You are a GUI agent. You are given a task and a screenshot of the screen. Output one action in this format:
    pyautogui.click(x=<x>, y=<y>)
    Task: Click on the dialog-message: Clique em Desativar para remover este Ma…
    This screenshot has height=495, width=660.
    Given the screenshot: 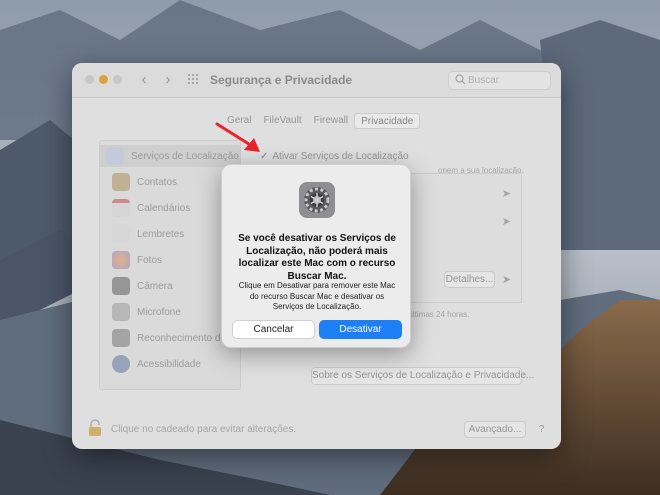 What is the action you would take?
    pyautogui.click(x=317, y=296)
    